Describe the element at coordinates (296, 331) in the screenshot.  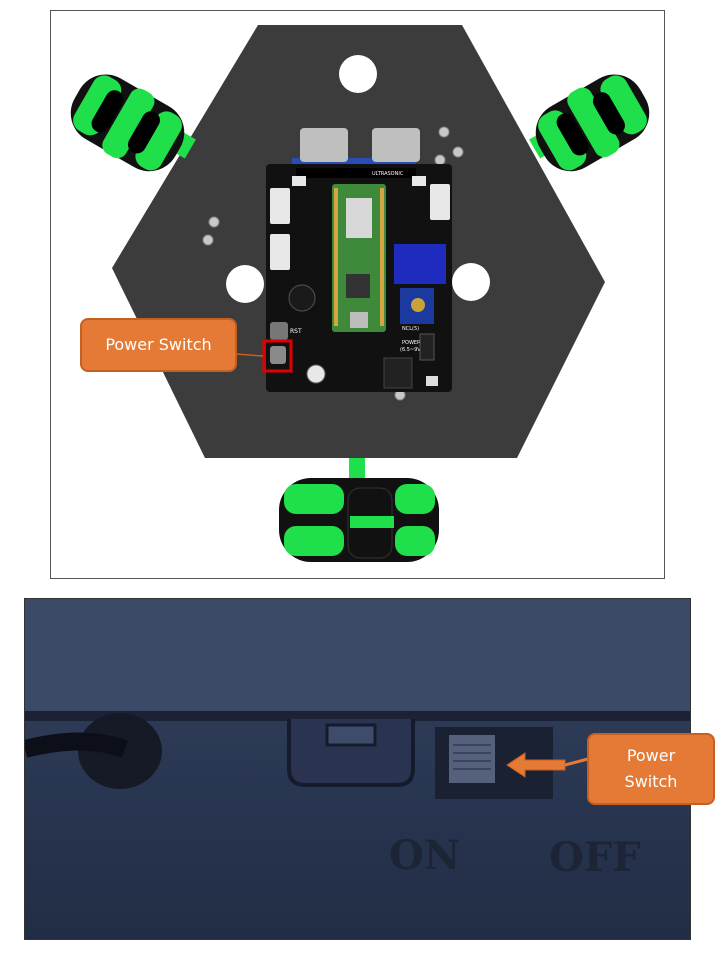
I see `rst-label: RST` at that location.